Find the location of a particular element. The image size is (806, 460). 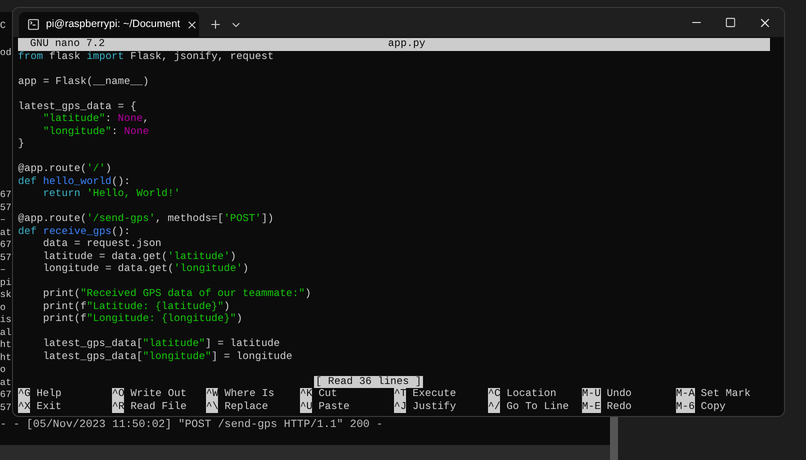

code-line: @app.route('/send-gps', methods=['POST']) is located at coordinates (146, 219).